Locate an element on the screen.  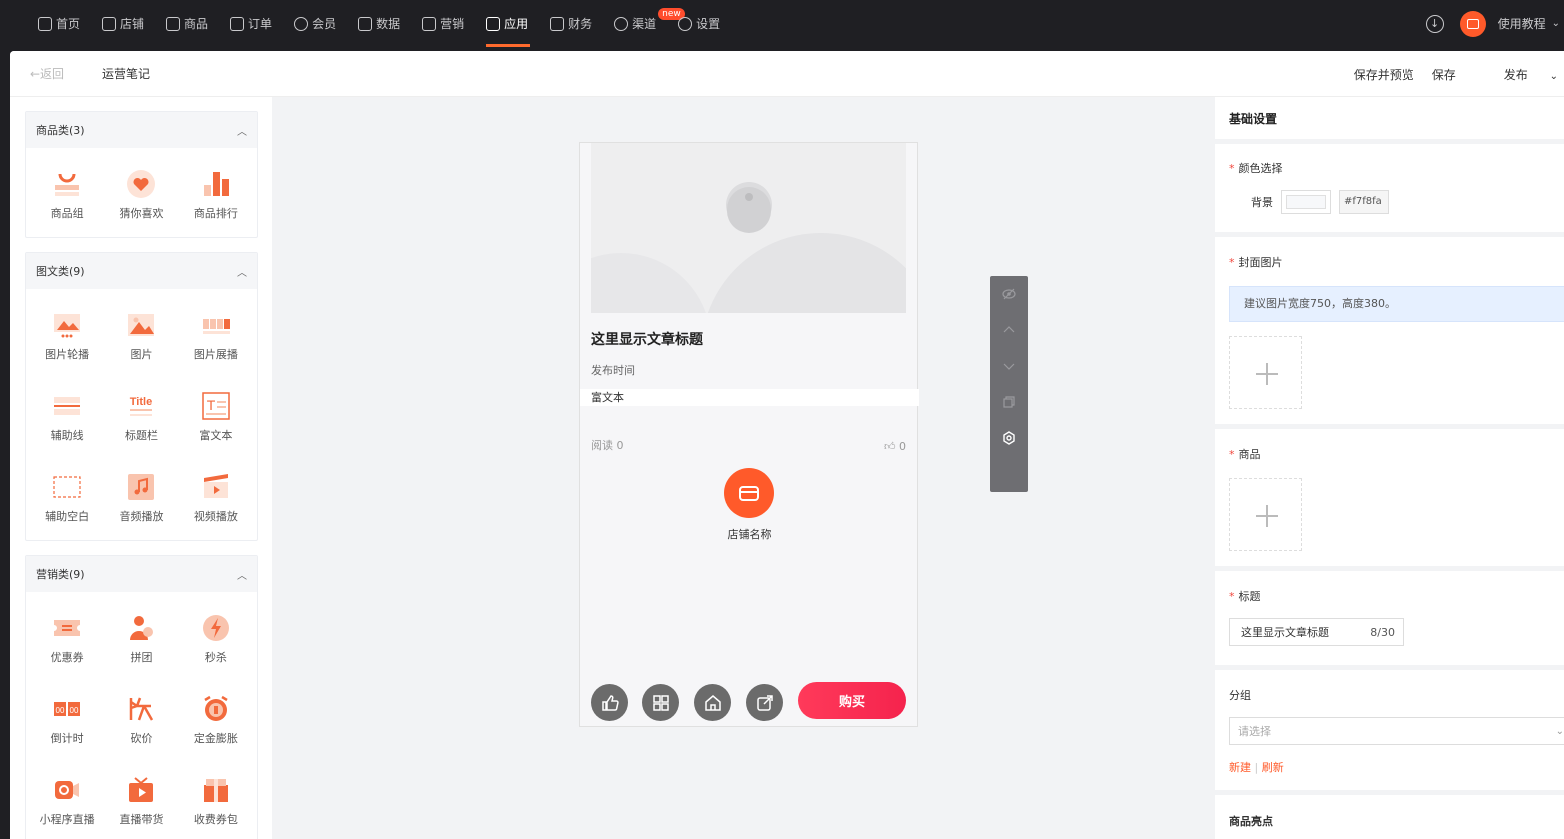
back-link: ←返回 is located at coordinates (66, 73).